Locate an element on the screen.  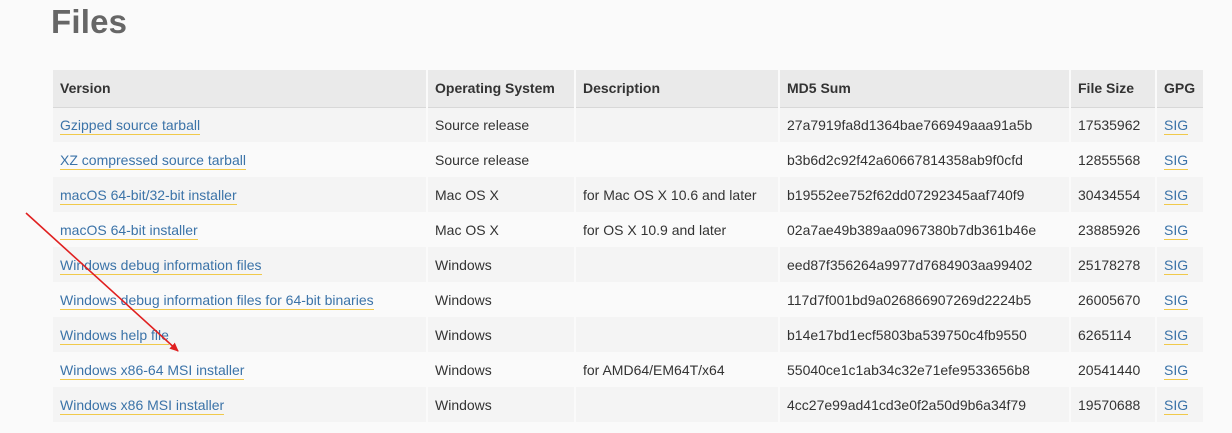
column-header-os: Operating System is located at coordinates (501, 89).